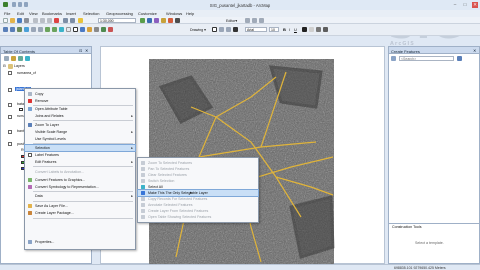 The width and height of the screenshot is (480, 270). What do you see at coordinates (80, 116) in the screenshot?
I see `menu-item-joins-relates: Joins and Relates ▸` at bounding box center [80, 116].